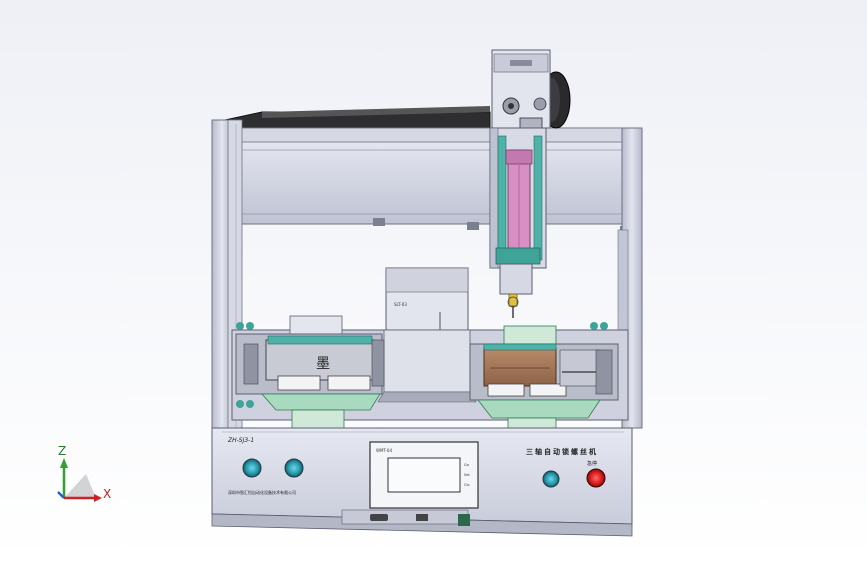 This screenshot has width=867, height=562. What do you see at coordinates (467, 485) in the screenshot?
I see `screen-button-3: Clo` at bounding box center [467, 485].